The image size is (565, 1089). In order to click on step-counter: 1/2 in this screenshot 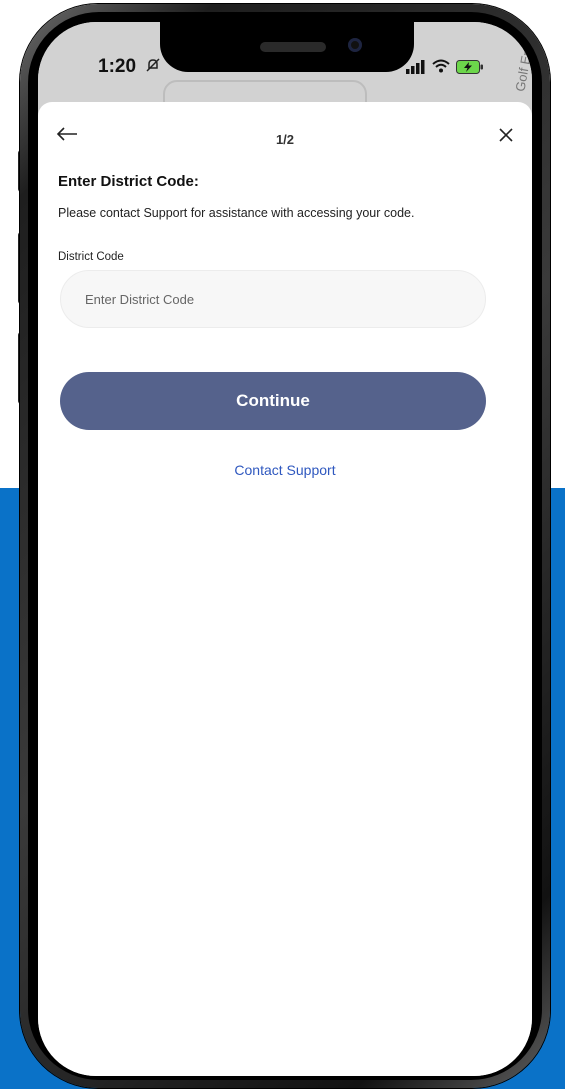, I will do `click(285, 139)`.